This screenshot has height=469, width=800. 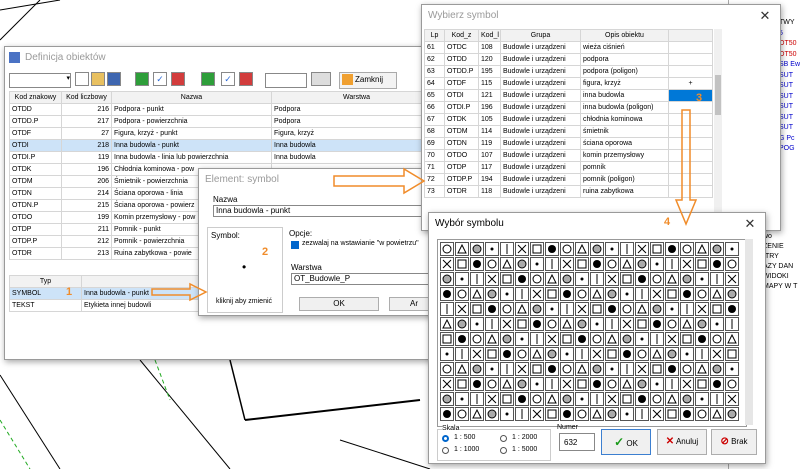 I want to click on col-header: Kod_z, so click(x=461, y=35).